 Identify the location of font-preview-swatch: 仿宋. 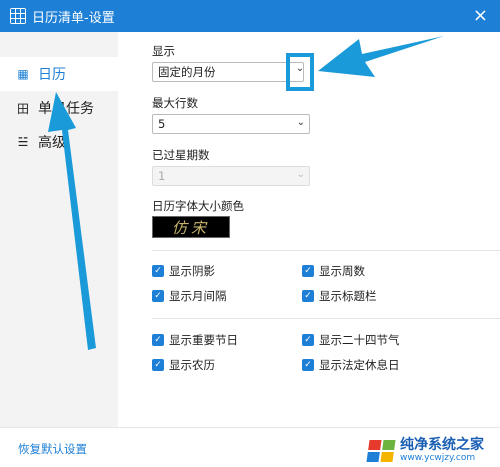
(191, 227).